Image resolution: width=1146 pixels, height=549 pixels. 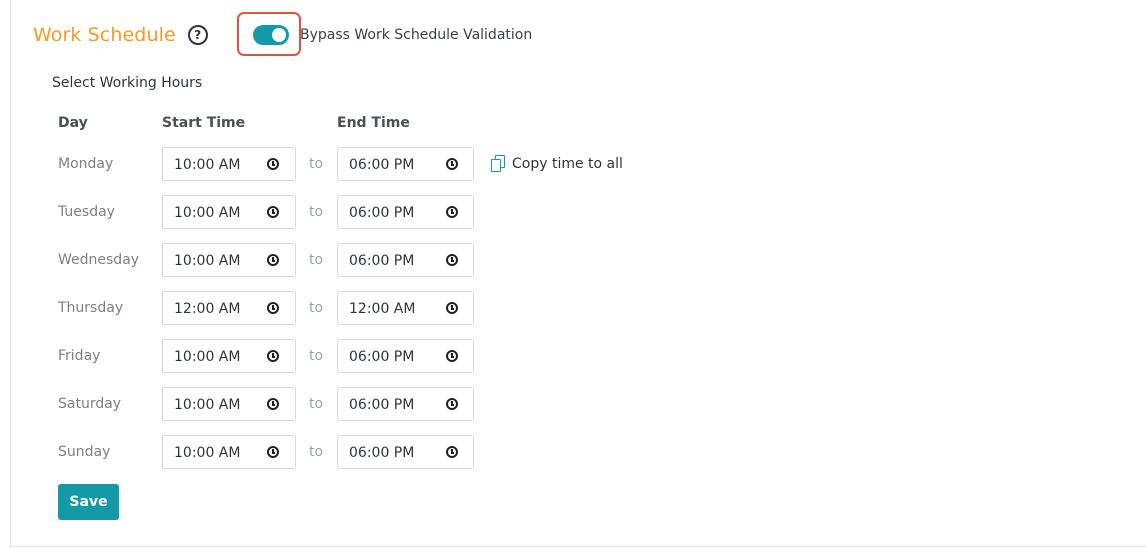 I want to click on day-label: Wednesday, so click(x=99, y=260).